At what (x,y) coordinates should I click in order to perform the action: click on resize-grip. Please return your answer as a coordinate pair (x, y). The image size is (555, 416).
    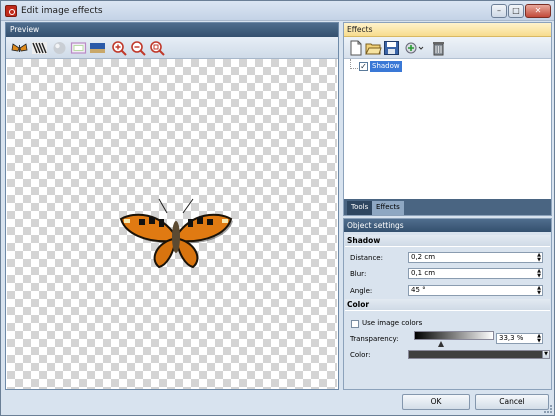
    Looking at the image, I should click on (548, 409).